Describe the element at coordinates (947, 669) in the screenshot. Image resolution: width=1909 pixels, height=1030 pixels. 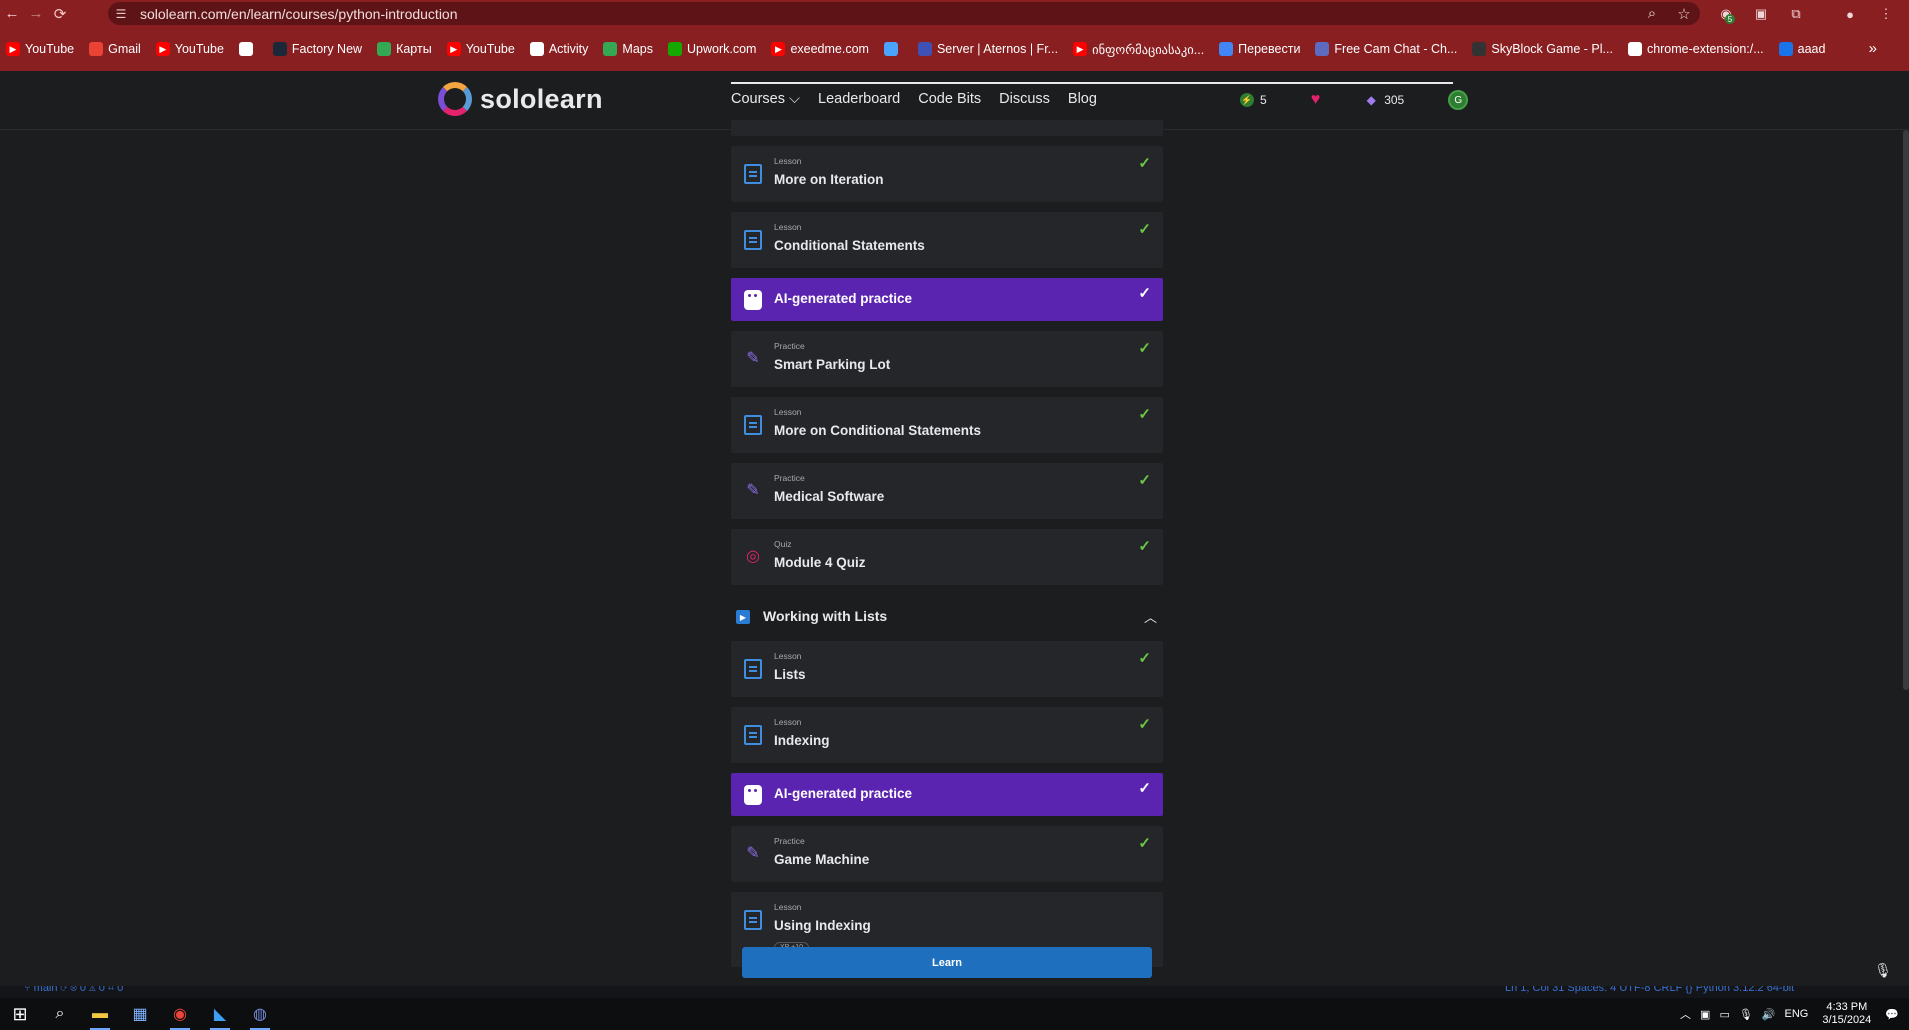
I see `lesson-card: Lesson Lists ✓` at that location.